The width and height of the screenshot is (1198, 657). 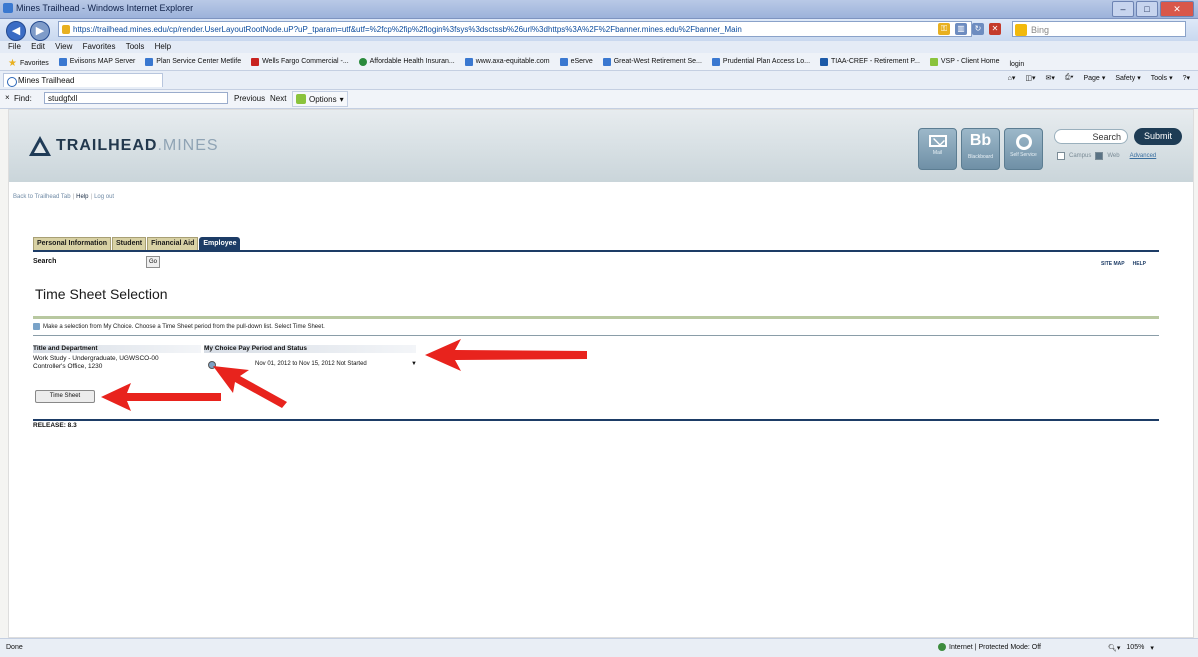 What do you see at coordinates (12, 63) in the screenshot?
I see `star-icon: ★` at bounding box center [12, 63].